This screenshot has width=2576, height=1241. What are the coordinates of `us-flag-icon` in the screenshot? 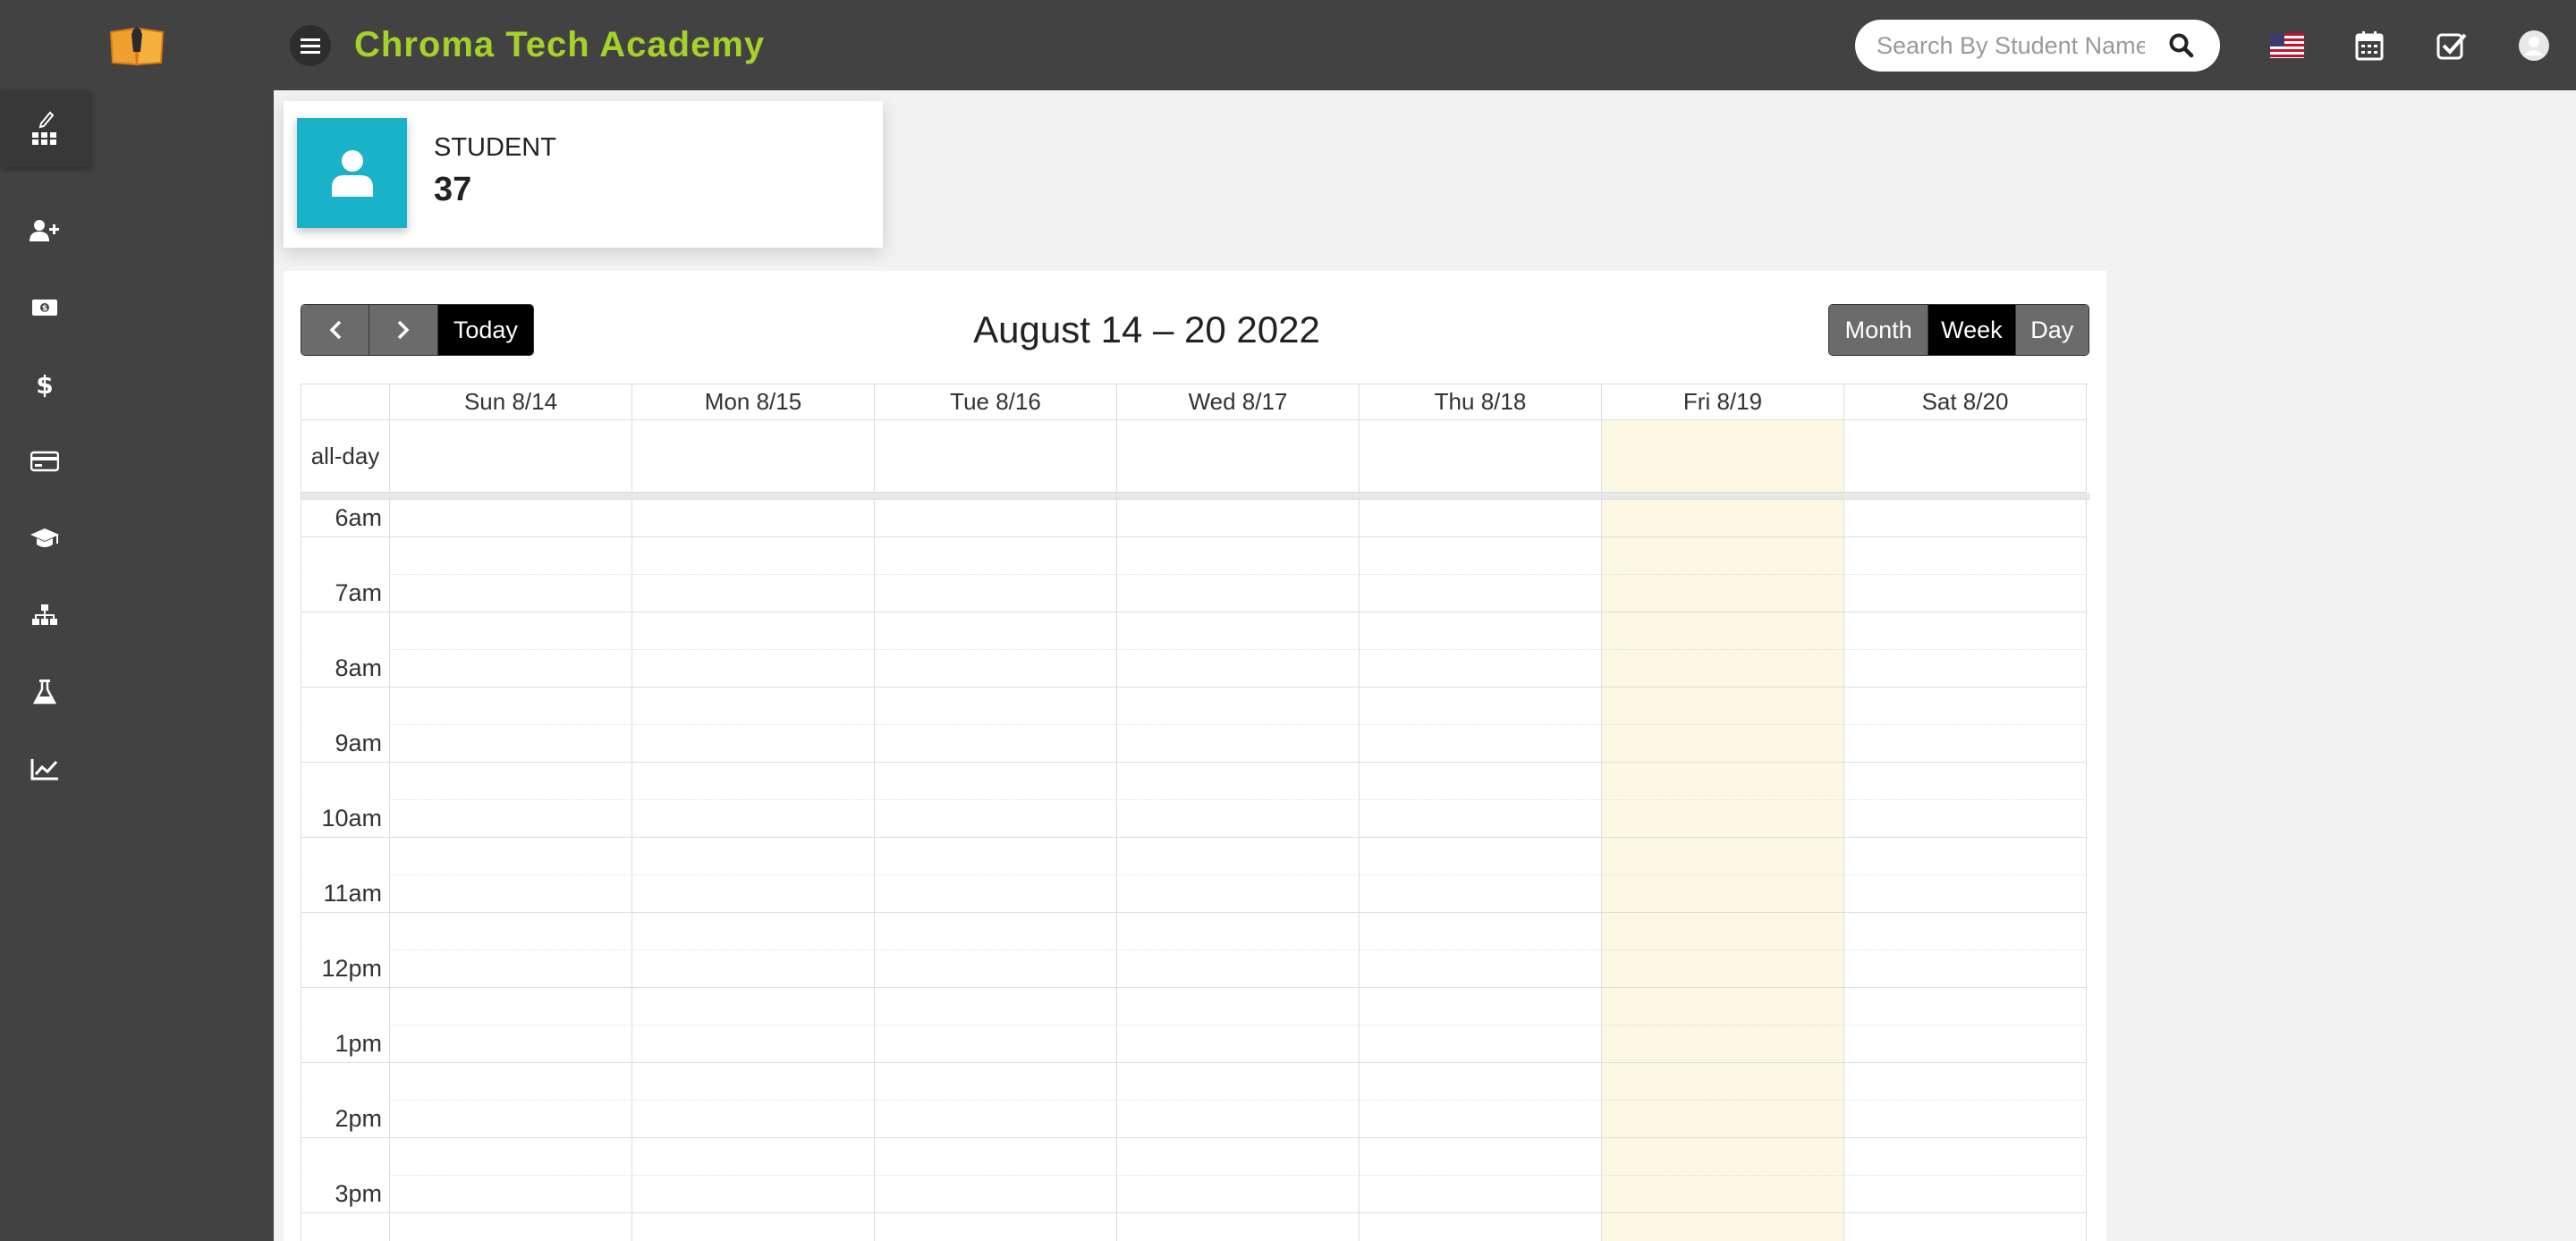 It's located at (2287, 45).